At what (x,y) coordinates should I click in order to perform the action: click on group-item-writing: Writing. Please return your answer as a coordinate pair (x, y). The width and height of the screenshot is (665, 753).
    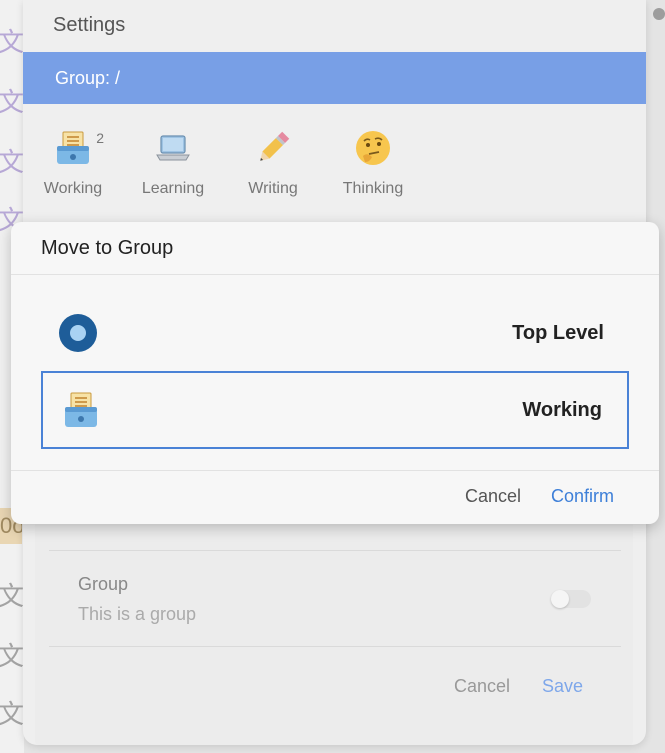
    Looking at the image, I should click on (273, 159).